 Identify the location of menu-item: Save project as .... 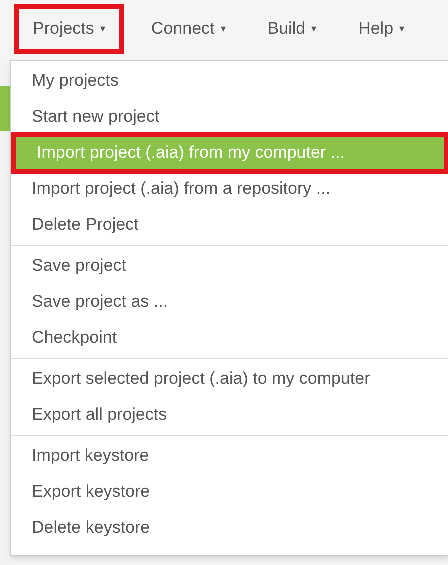
(229, 302).